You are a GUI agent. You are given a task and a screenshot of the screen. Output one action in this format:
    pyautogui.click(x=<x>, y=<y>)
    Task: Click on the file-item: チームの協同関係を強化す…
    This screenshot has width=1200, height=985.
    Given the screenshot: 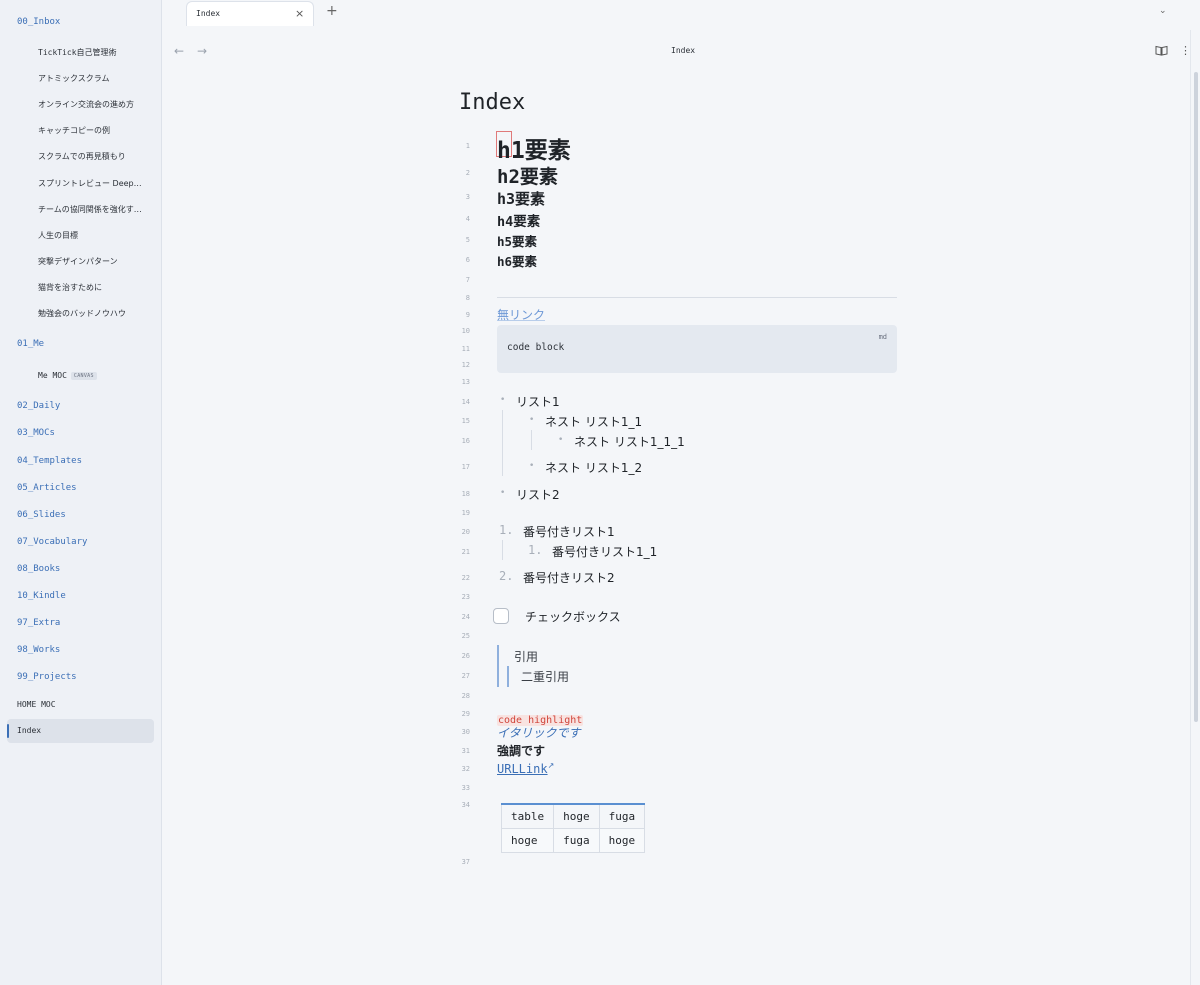 What is the action you would take?
    pyautogui.click(x=90, y=209)
    